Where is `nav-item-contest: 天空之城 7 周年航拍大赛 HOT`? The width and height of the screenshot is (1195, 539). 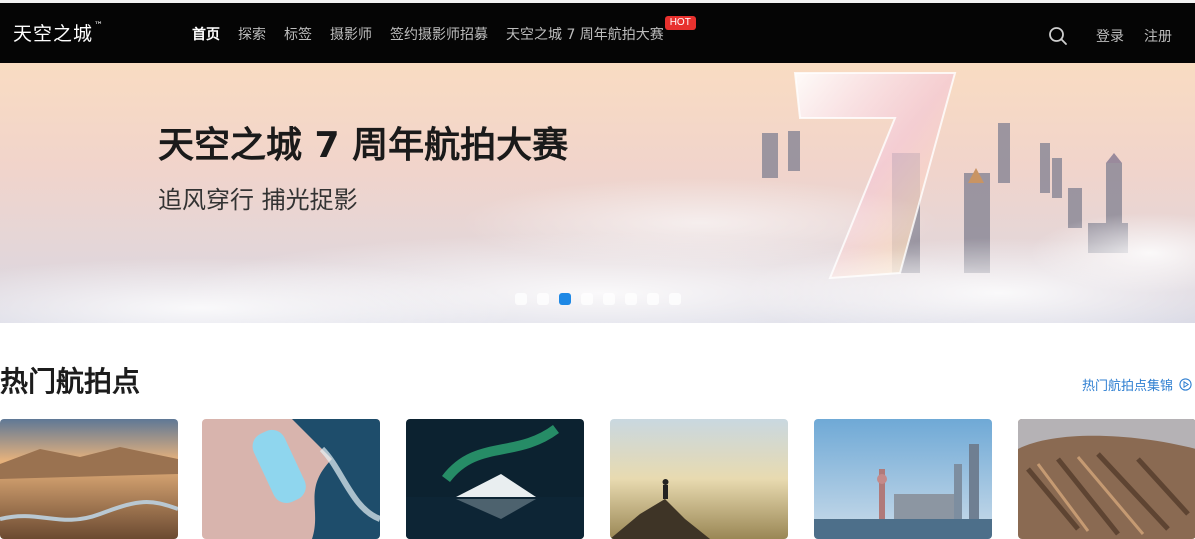
nav-item-contest: 天空之城 7 周年航拍大赛 HOT is located at coordinates (601, 30).